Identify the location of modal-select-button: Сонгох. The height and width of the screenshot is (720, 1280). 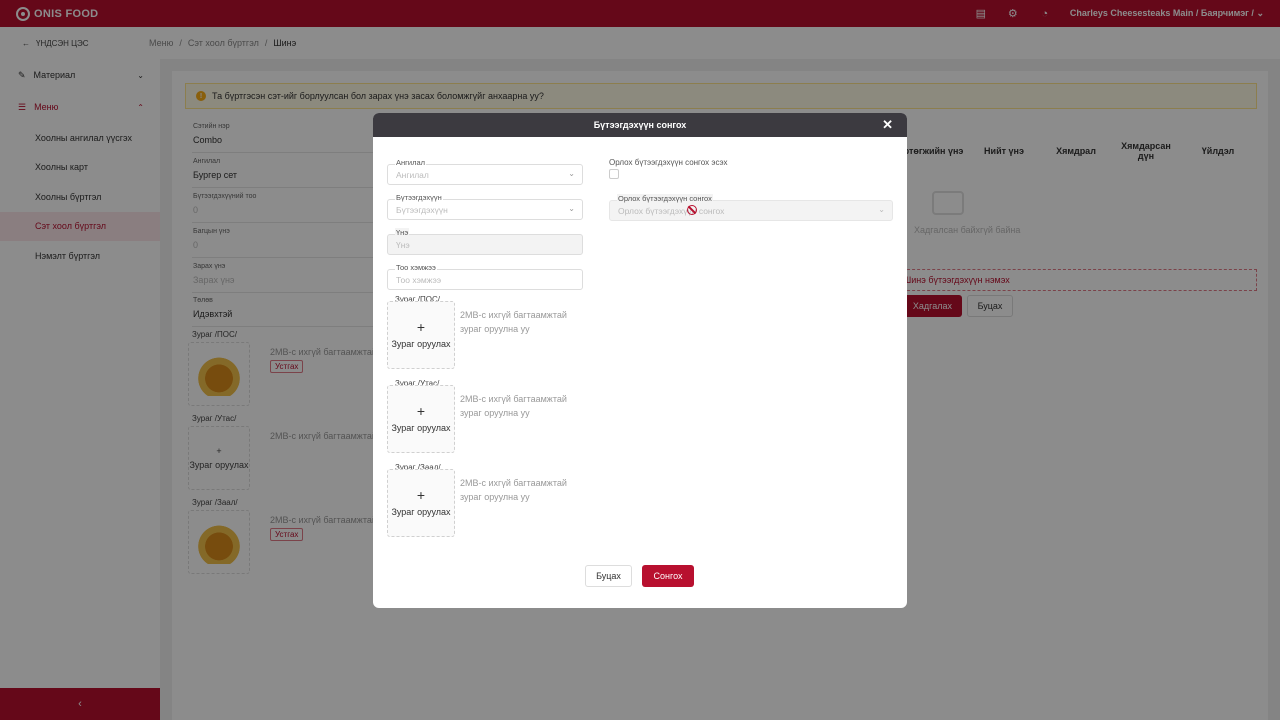
(668, 576).